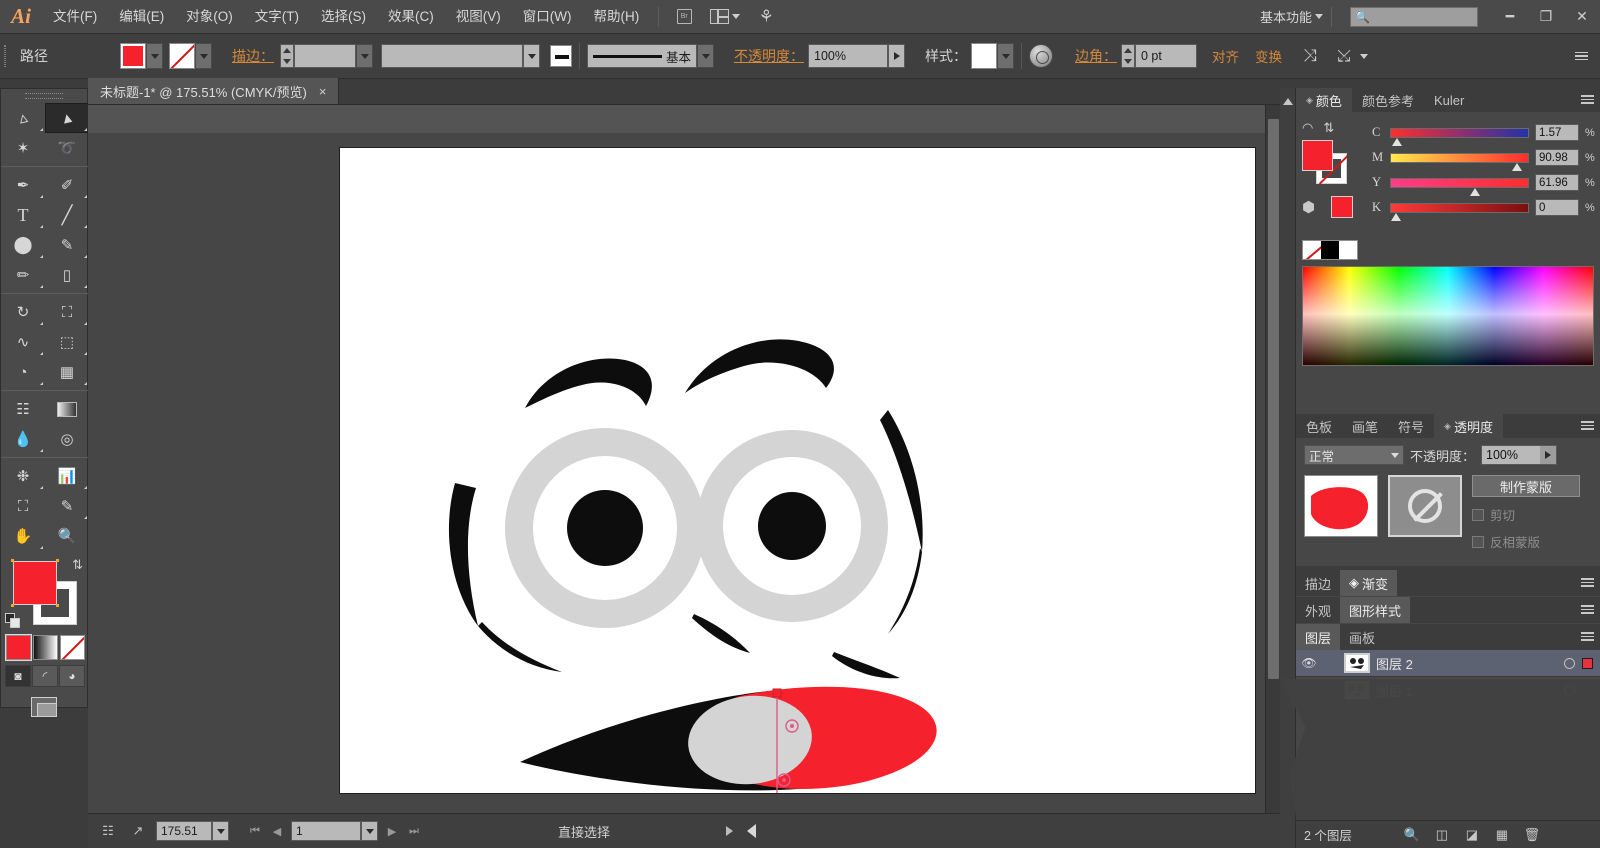 This screenshot has height=848, width=1600. I want to click on layer-visibility-icon: 👁, so click(1309, 663).